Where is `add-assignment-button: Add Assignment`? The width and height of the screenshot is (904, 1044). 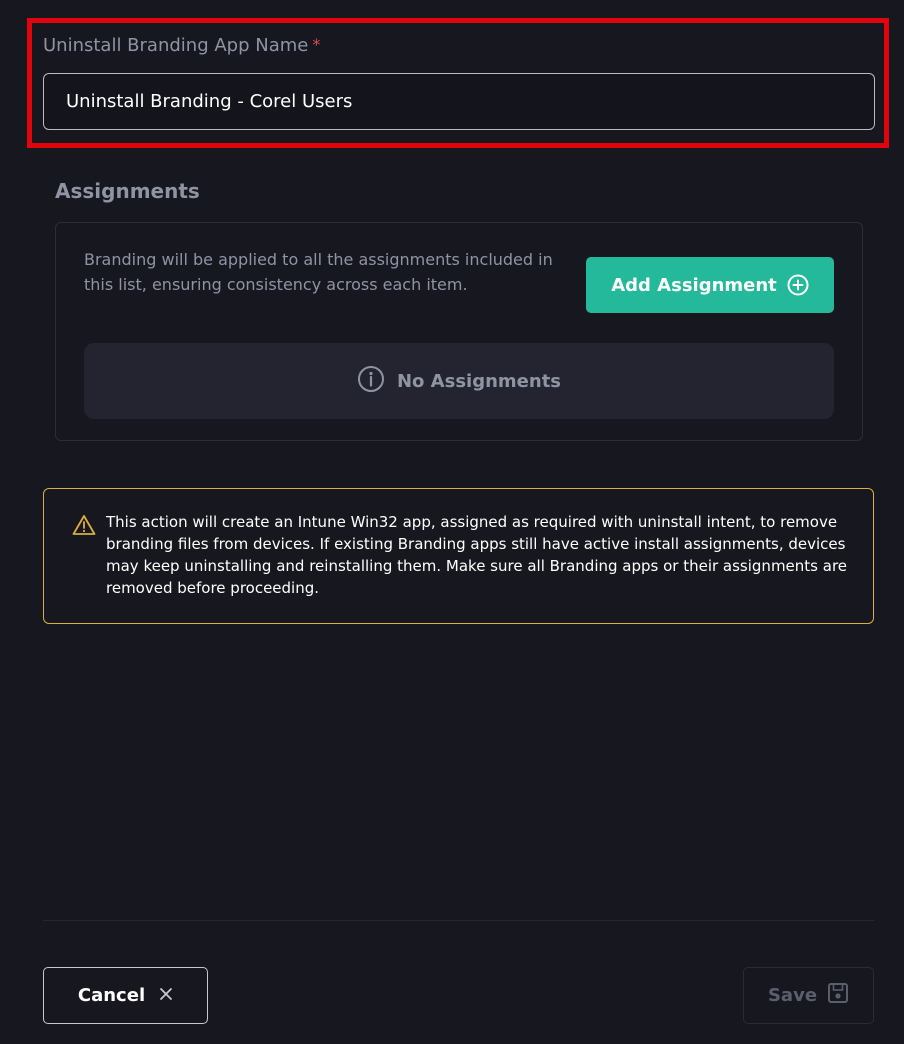 add-assignment-button: Add Assignment is located at coordinates (710, 285).